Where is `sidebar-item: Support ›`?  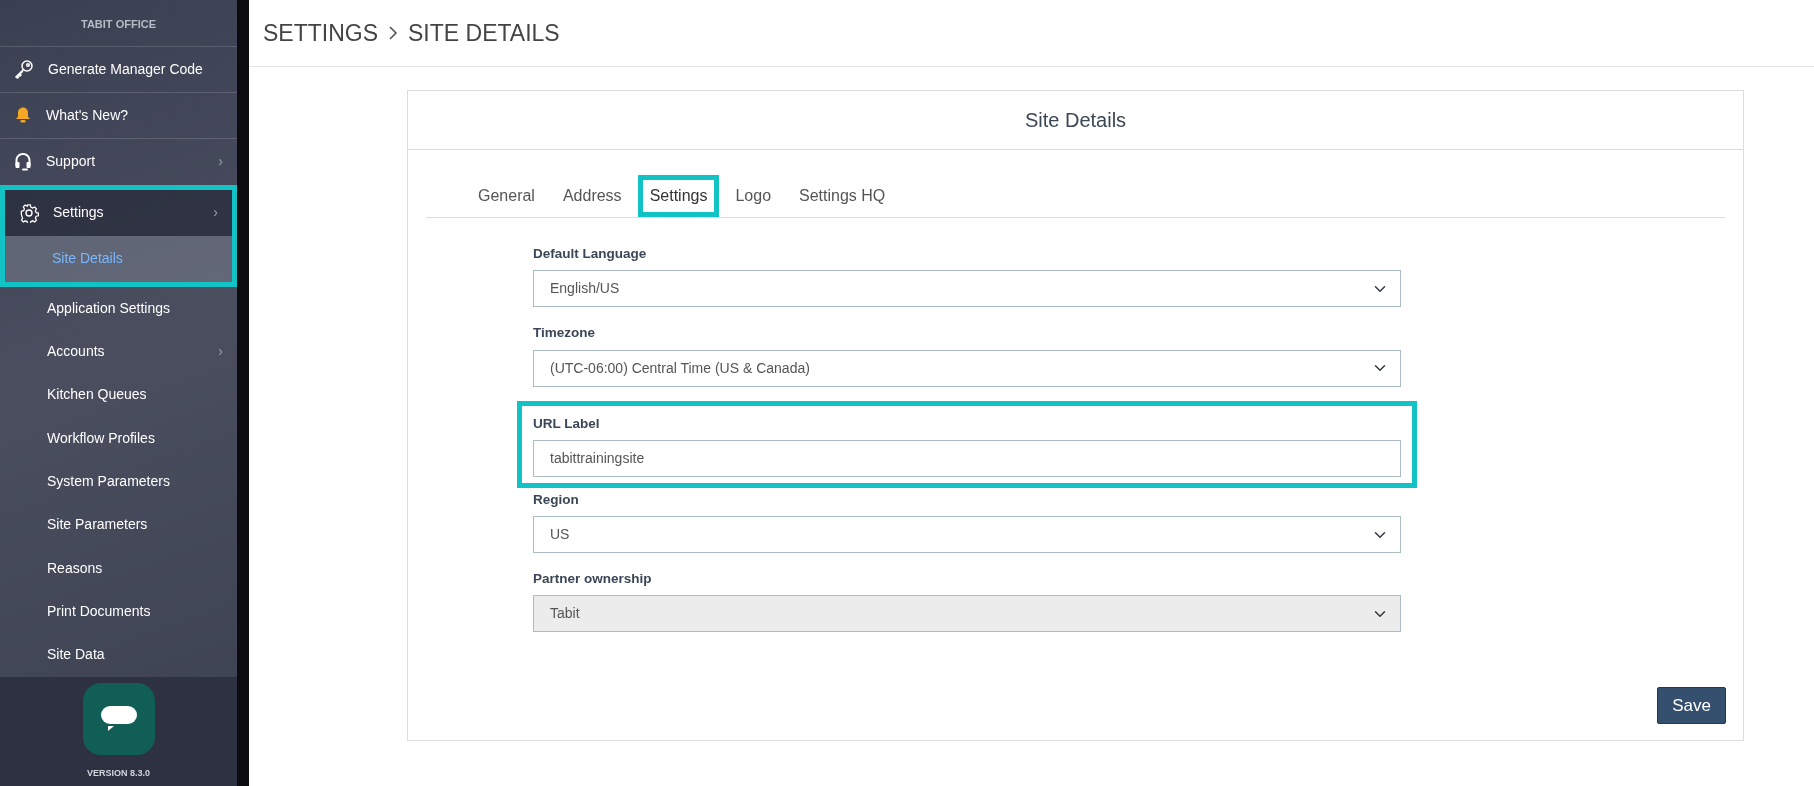
sidebar-item: Support › is located at coordinates (118, 161).